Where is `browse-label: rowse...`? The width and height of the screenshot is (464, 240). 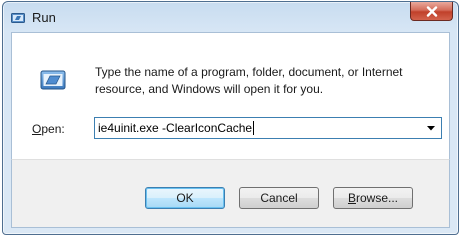 browse-label: rowse... is located at coordinates (377, 198).